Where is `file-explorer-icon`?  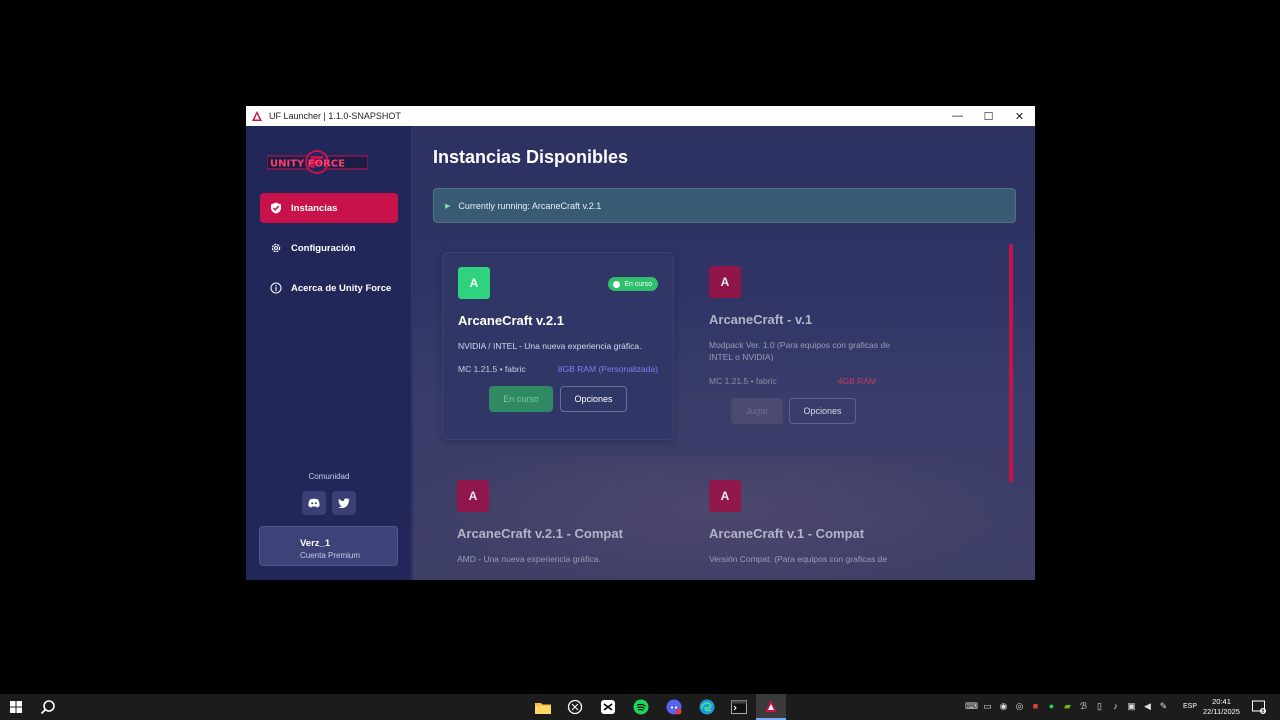 file-explorer-icon is located at coordinates (543, 707).